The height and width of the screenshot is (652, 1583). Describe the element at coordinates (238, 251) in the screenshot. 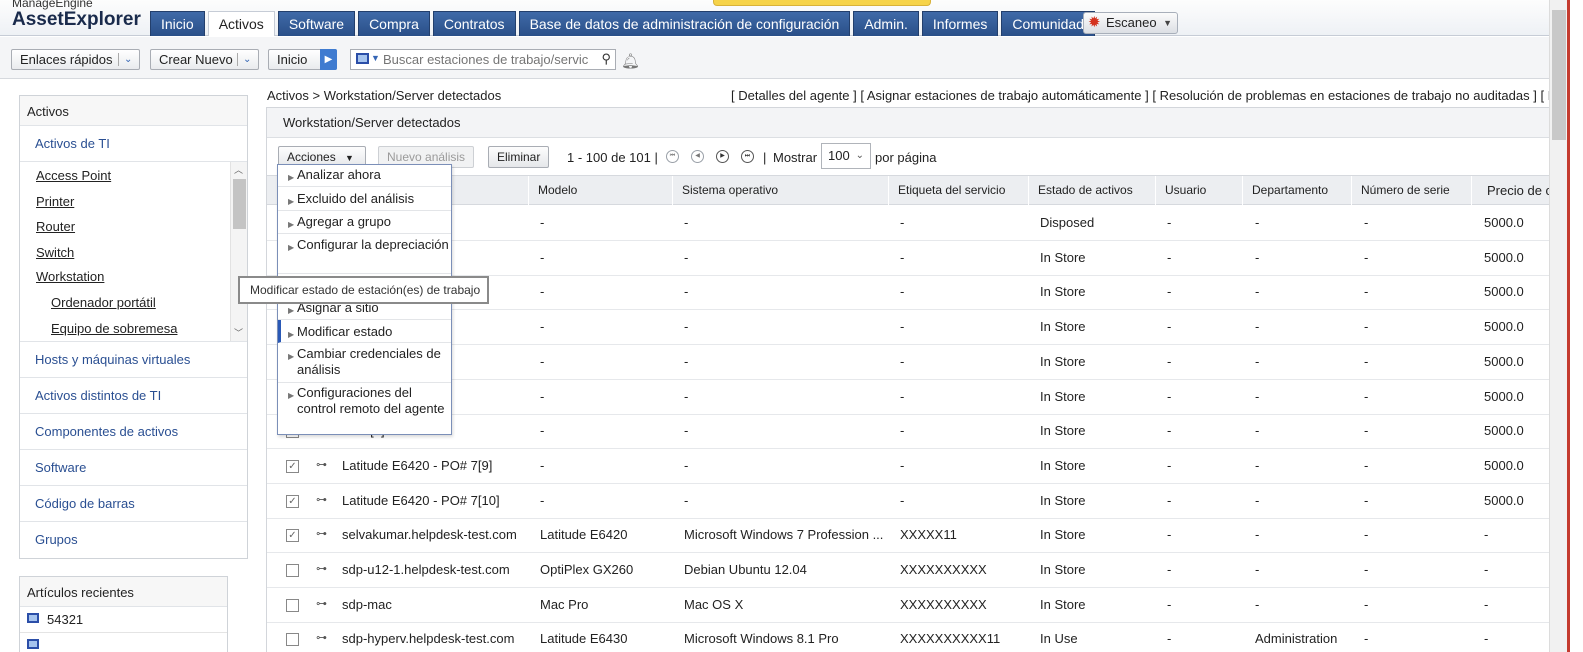

I see `tree-scrollbar: ︿ ﹀` at that location.